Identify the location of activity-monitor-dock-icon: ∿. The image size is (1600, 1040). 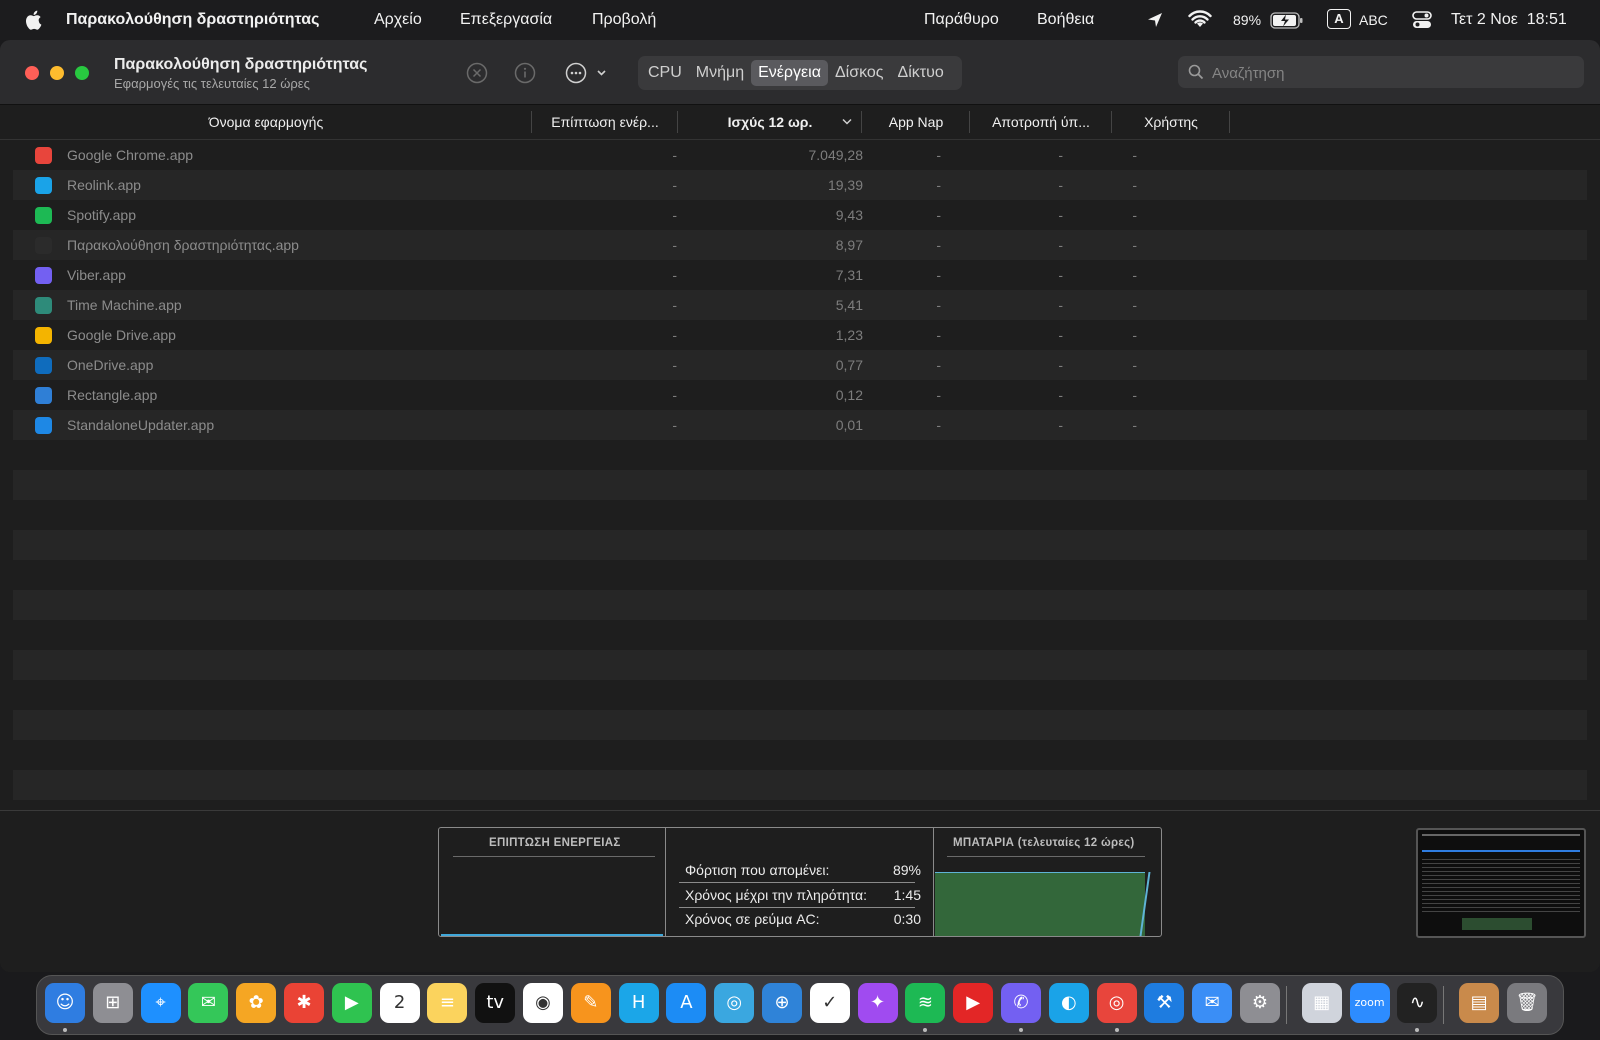
(1417, 1003).